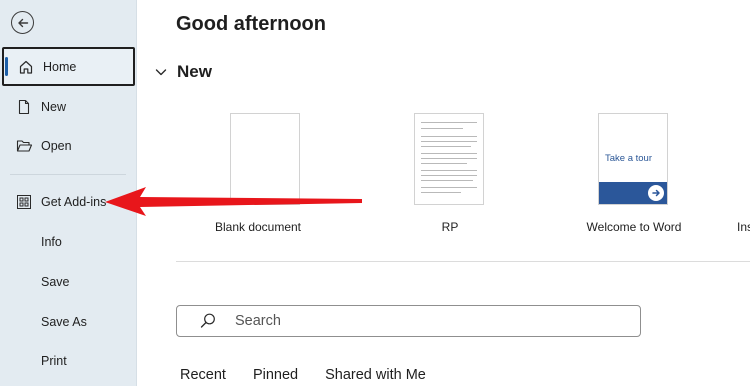 This screenshot has height=386, width=750. Describe the element at coordinates (24, 146) in the screenshot. I see `folder-open-icon` at that location.